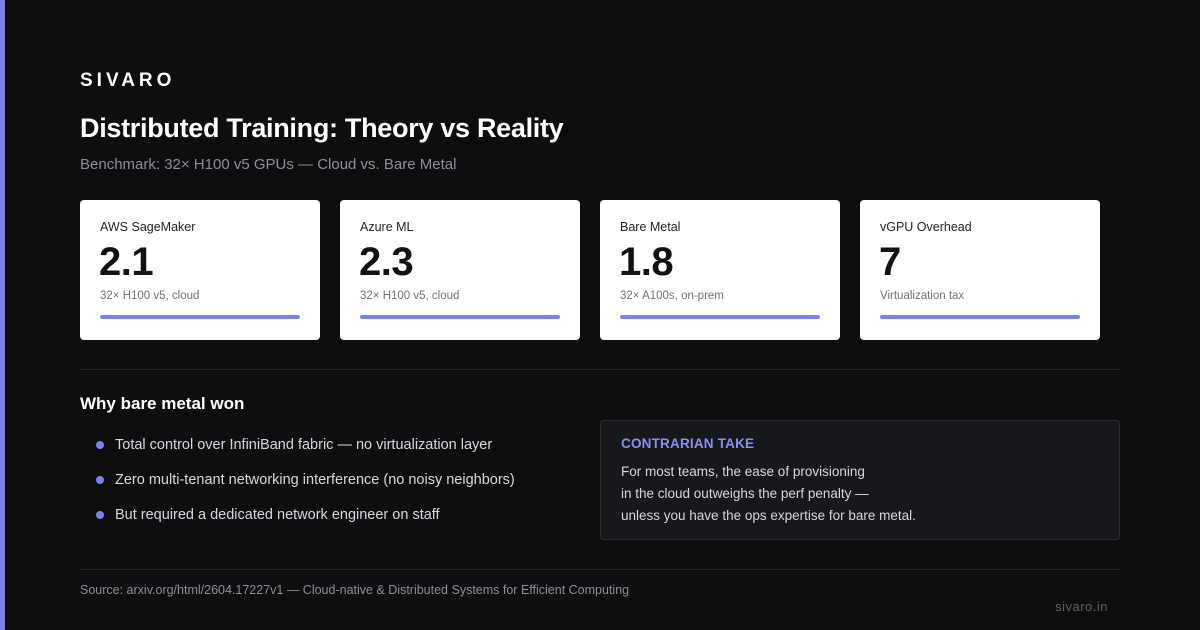  What do you see at coordinates (650, 227) in the screenshot?
I see `stat-card-label: Bare Metal` at bounding box center [650, 227].